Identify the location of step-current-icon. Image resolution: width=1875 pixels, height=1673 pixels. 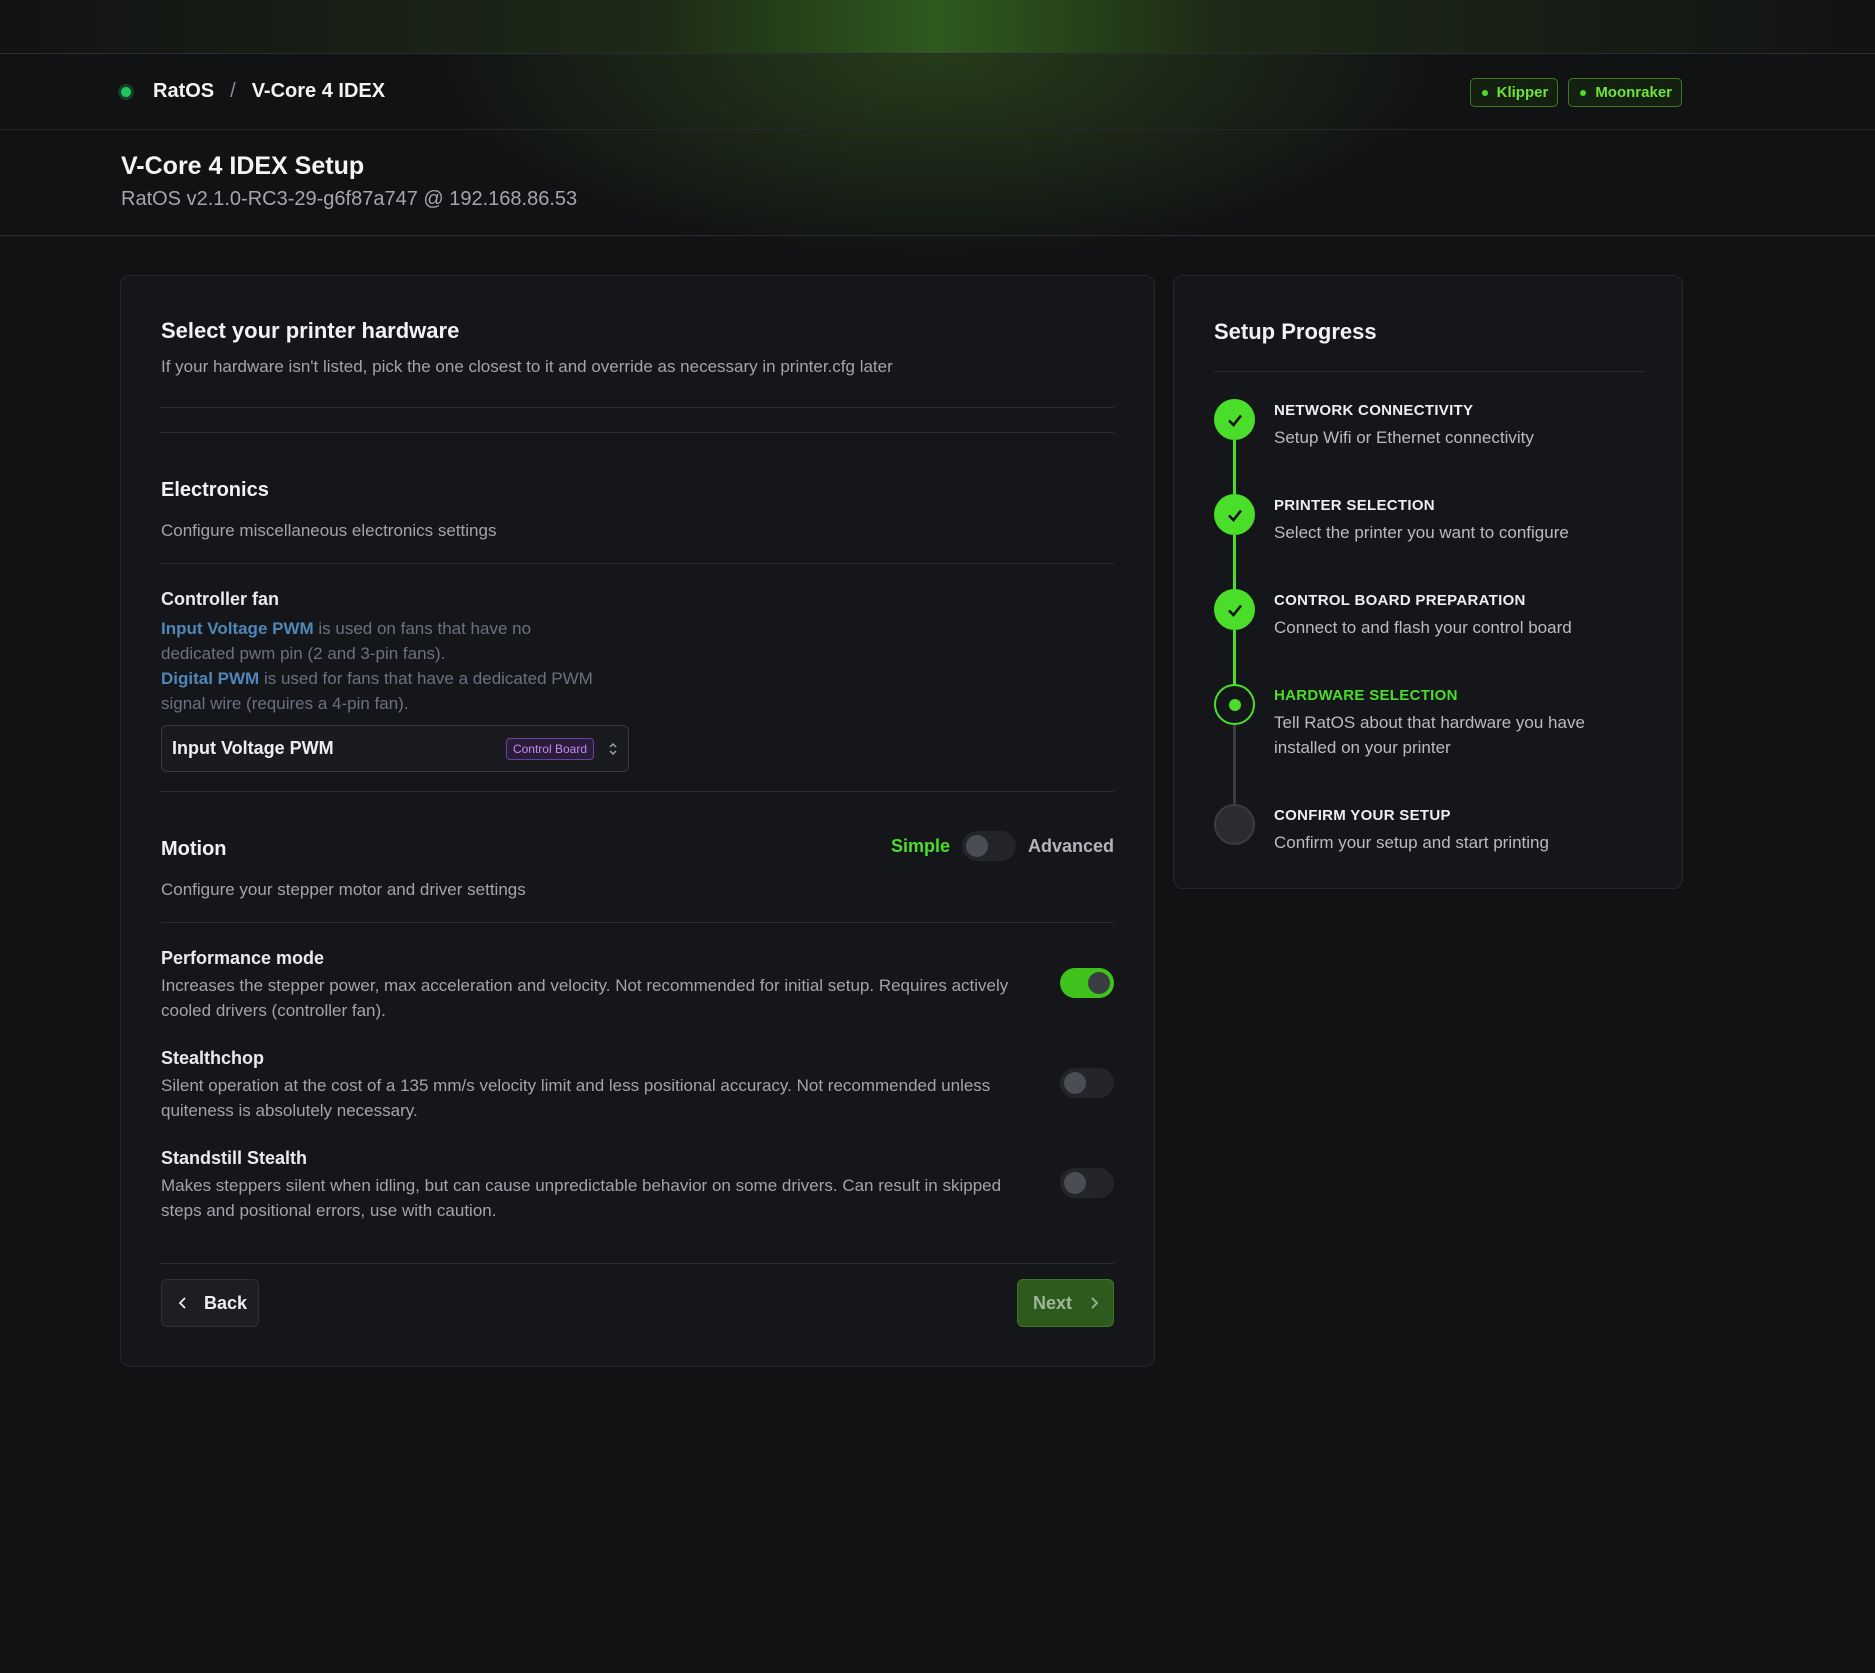
(1234, 704).